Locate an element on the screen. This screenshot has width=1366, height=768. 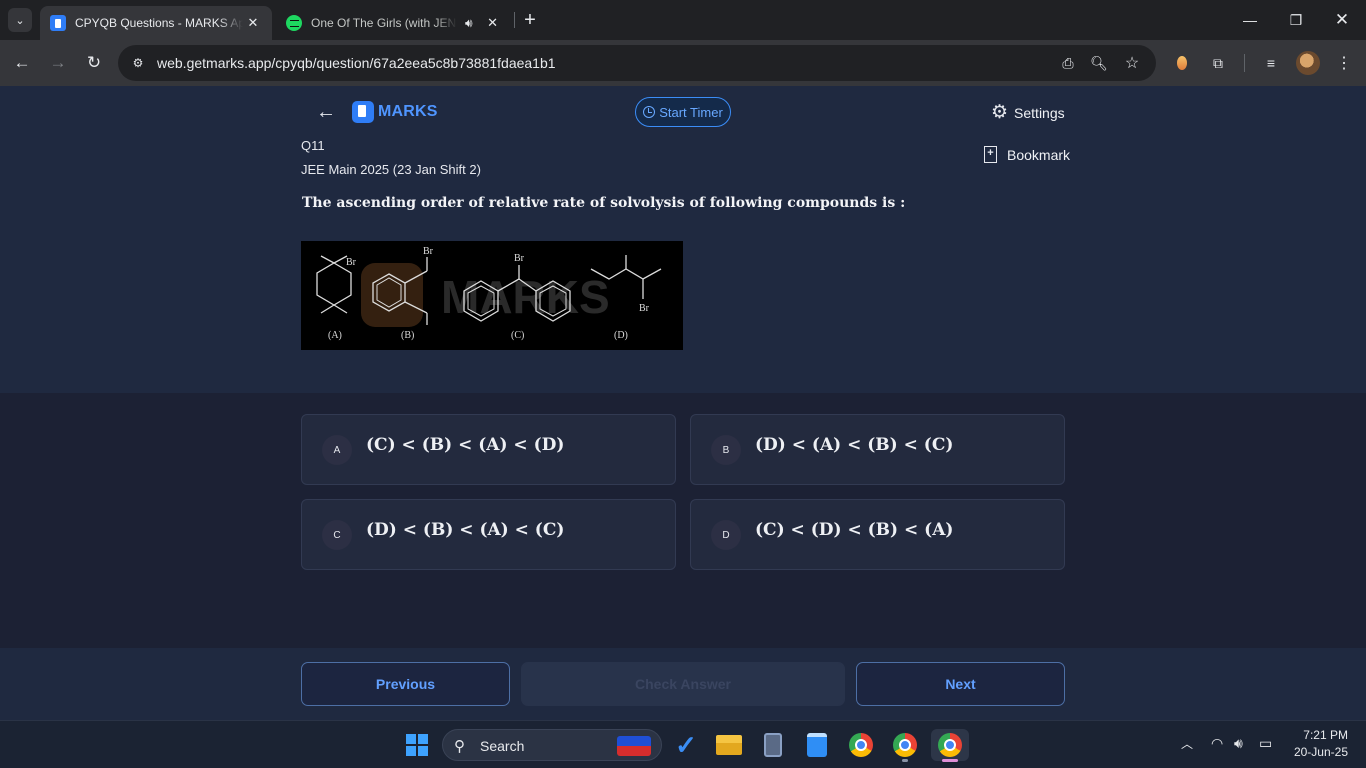
gear-icon: ⚙ is located at coordinates (1000, 112).